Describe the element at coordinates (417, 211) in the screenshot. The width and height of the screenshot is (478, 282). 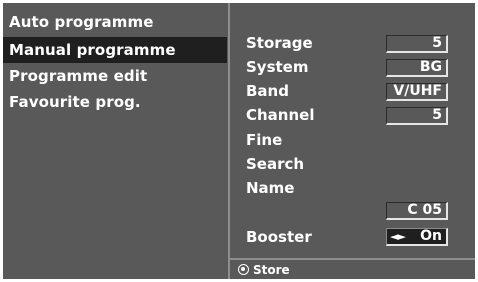
I see `name-value: C 05` at that location.